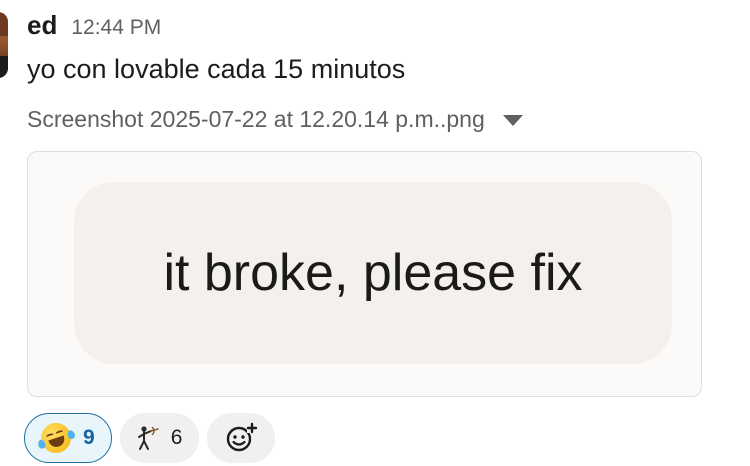 This screenshot has height=466, width=750. Describe the element at coordinates (89, 437) in the screenshot. I see `reaction-count: 9` at that location.